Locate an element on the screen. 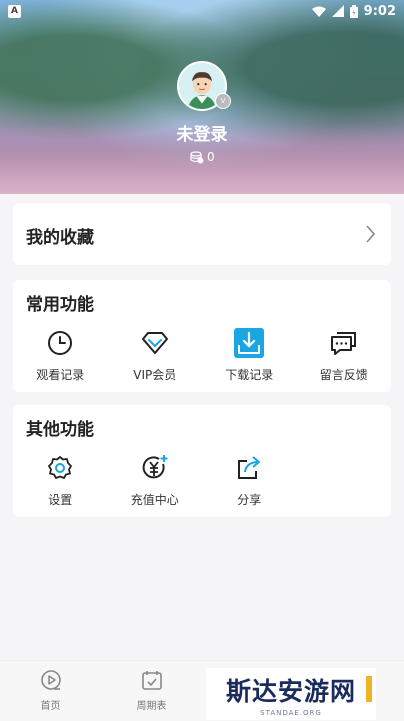  chevron-right-icon is located at coordinates (370, 234).